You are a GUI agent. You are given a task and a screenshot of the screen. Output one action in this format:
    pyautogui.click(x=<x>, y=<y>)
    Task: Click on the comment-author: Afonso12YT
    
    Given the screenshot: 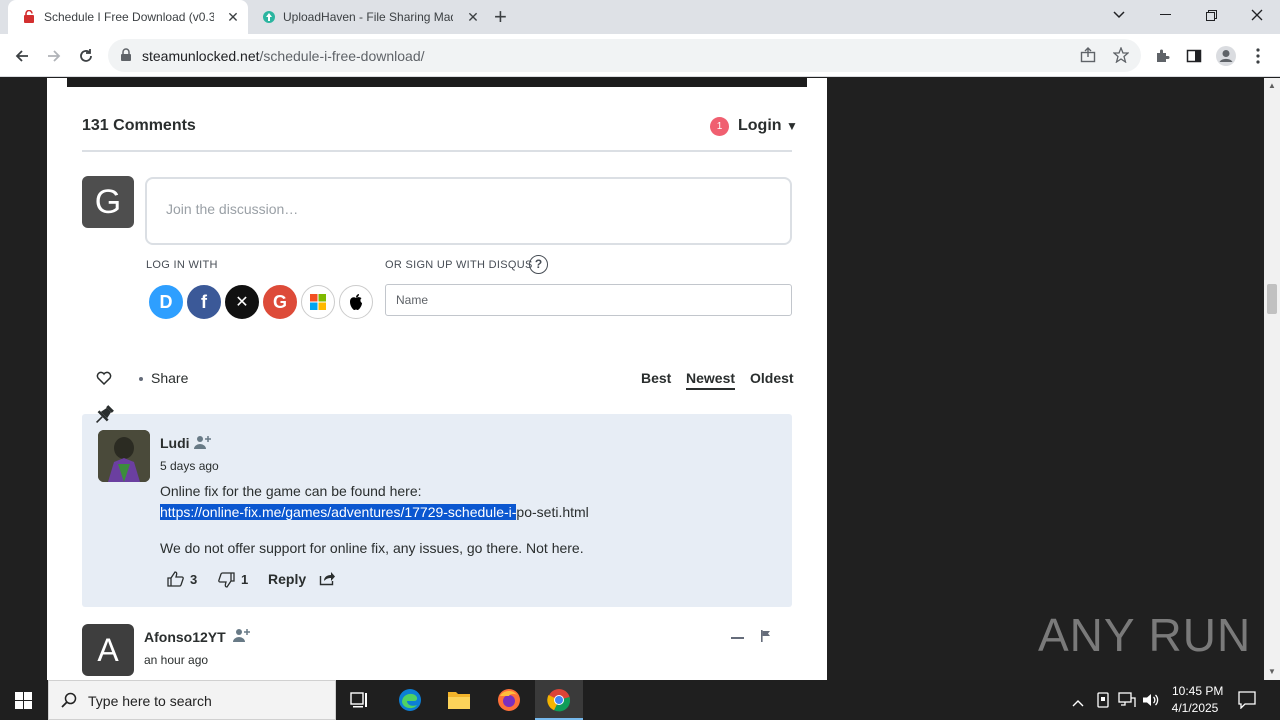 What is the action you would take?
    pyautogui.click(x=185, y=637)
    